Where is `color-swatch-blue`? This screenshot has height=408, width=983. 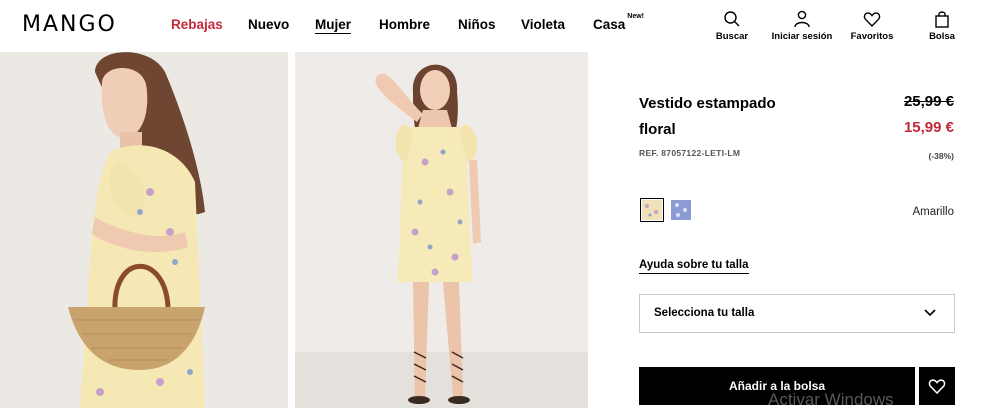
color-swatch-blue is located at coordinates (681, 210).